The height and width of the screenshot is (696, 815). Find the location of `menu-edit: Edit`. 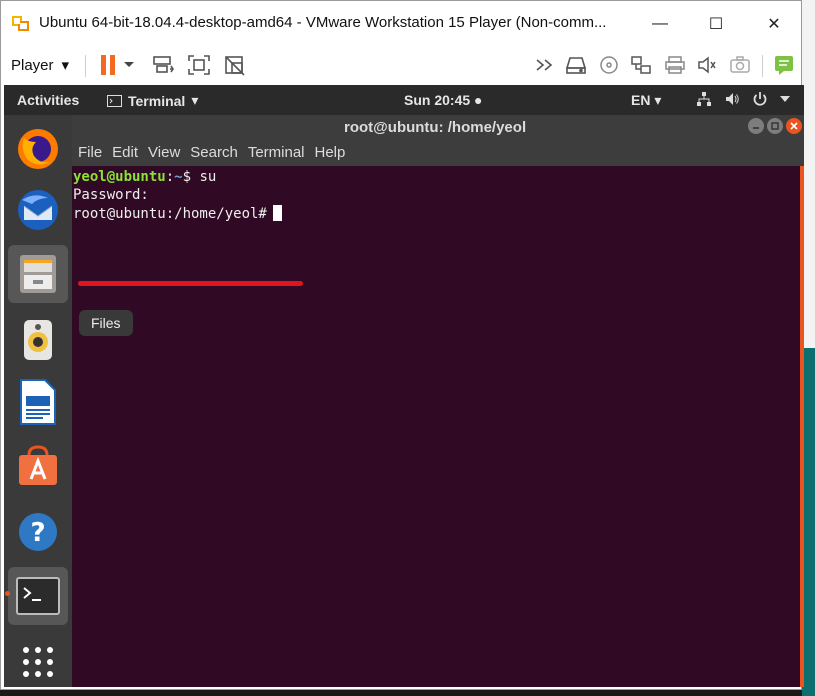

menu-edit: Edit is located at coordinates (125, 151).